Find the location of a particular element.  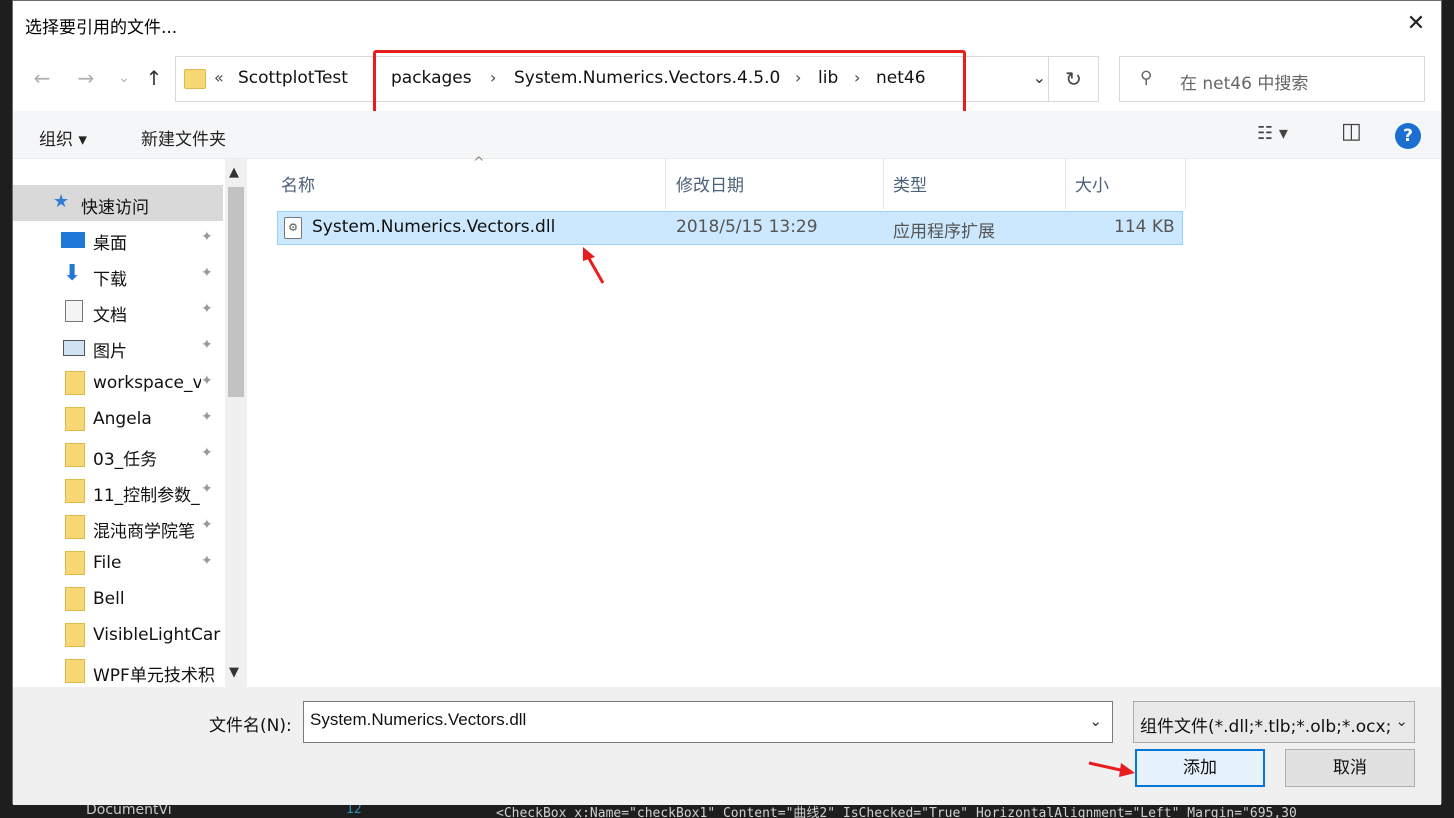

sidebar-item-desktop: 桌面 ✦ is located at coordinates (118, 239).